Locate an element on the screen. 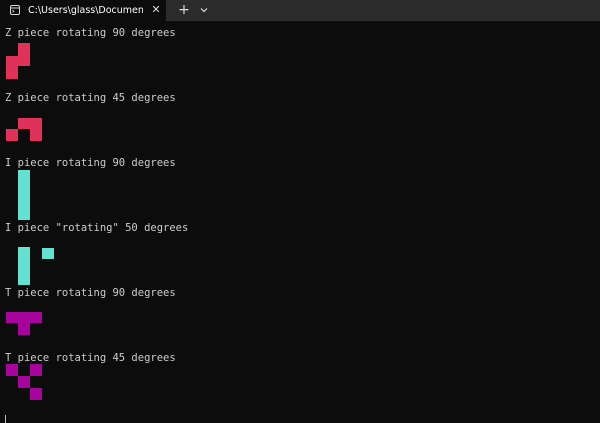  terminal-tab: C:\Users\glass\Documents\Re ✕ is located at coordinates (83, 10).